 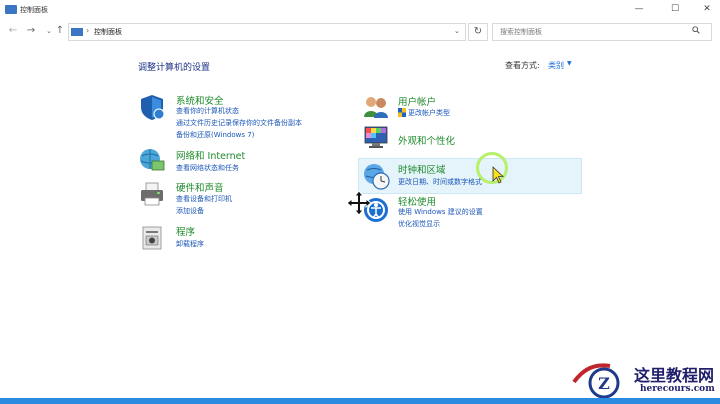 What do you see at coordinates (419, 224) in the screenshot?
I see `link-optimize-visual-display: 优化视觉显示` at bounding box center [419, 224].